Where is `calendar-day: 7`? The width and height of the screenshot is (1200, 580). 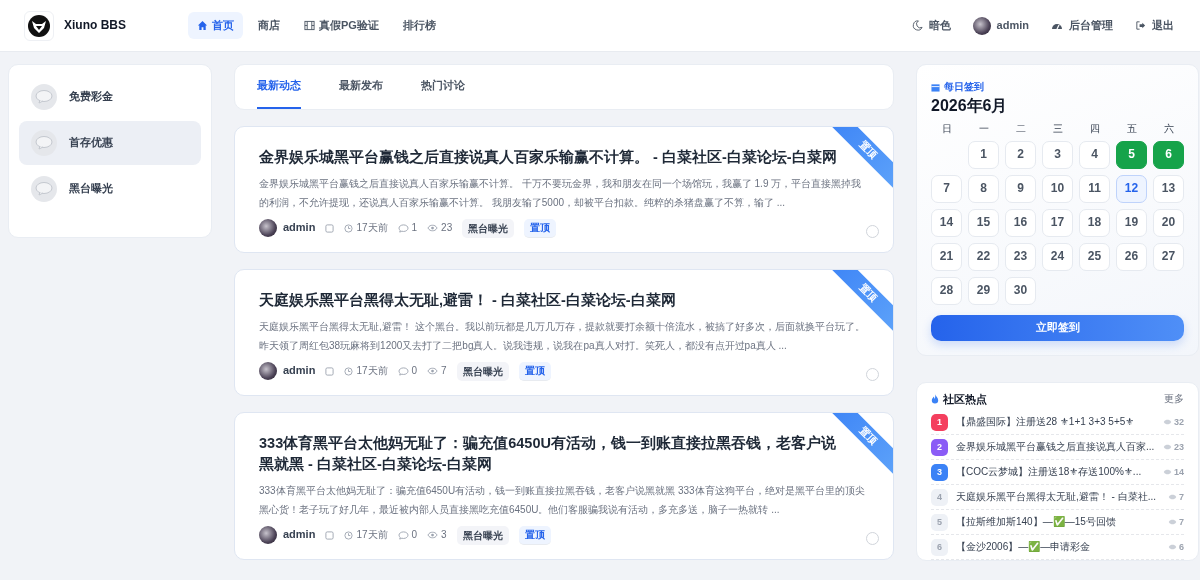 calendar-day: 7 is located at coordinates (946, 188).